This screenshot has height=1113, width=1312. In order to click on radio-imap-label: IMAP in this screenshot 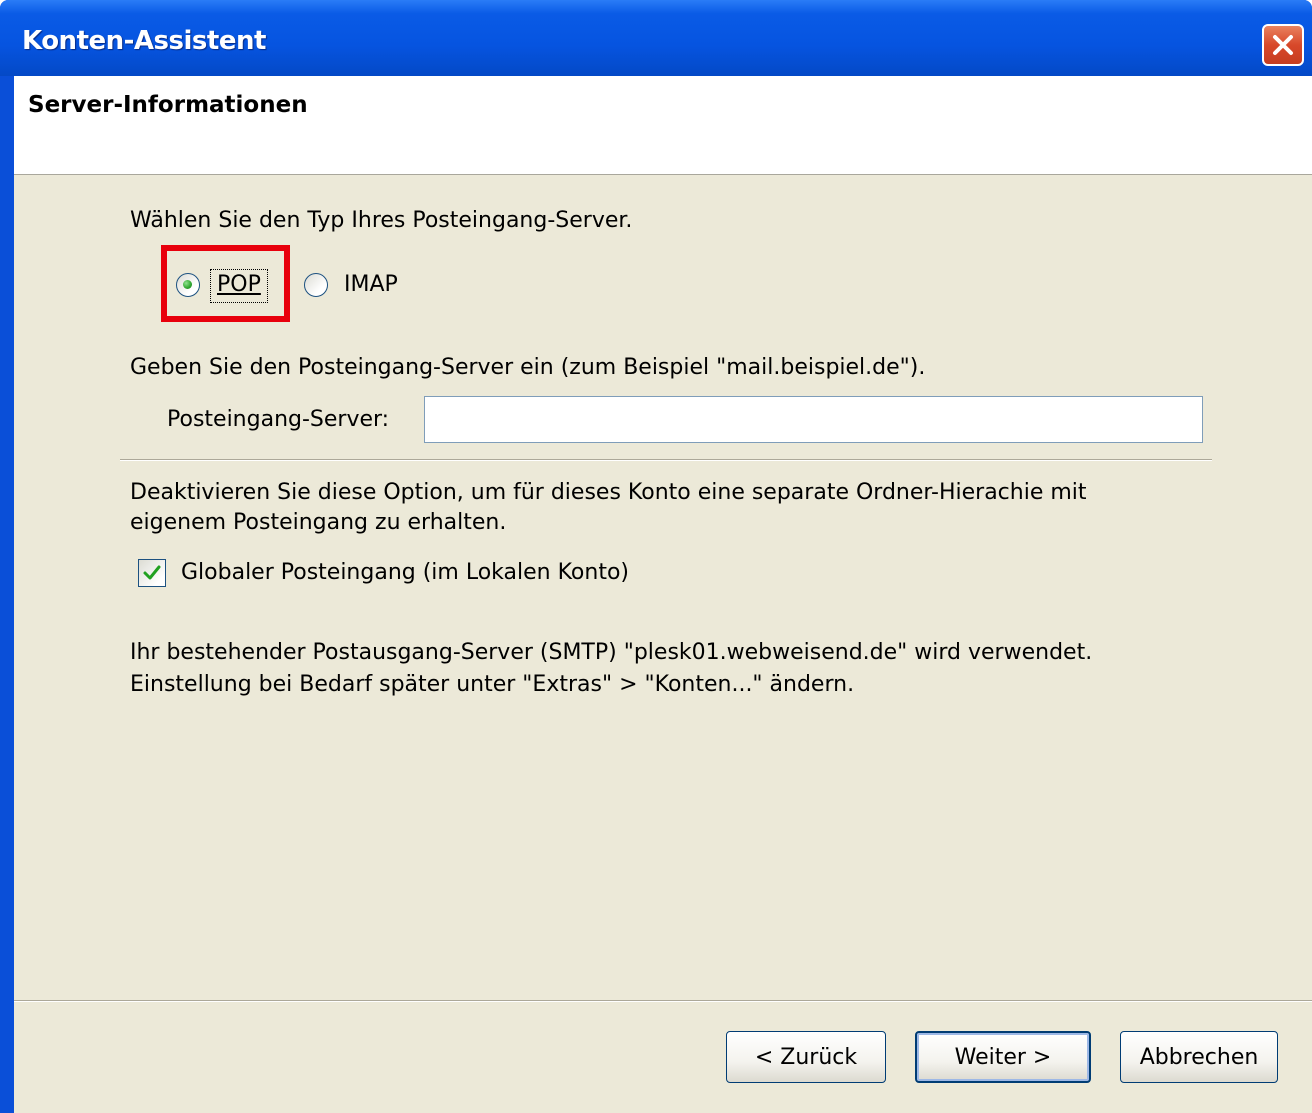, I will do `click(371, 284)`.